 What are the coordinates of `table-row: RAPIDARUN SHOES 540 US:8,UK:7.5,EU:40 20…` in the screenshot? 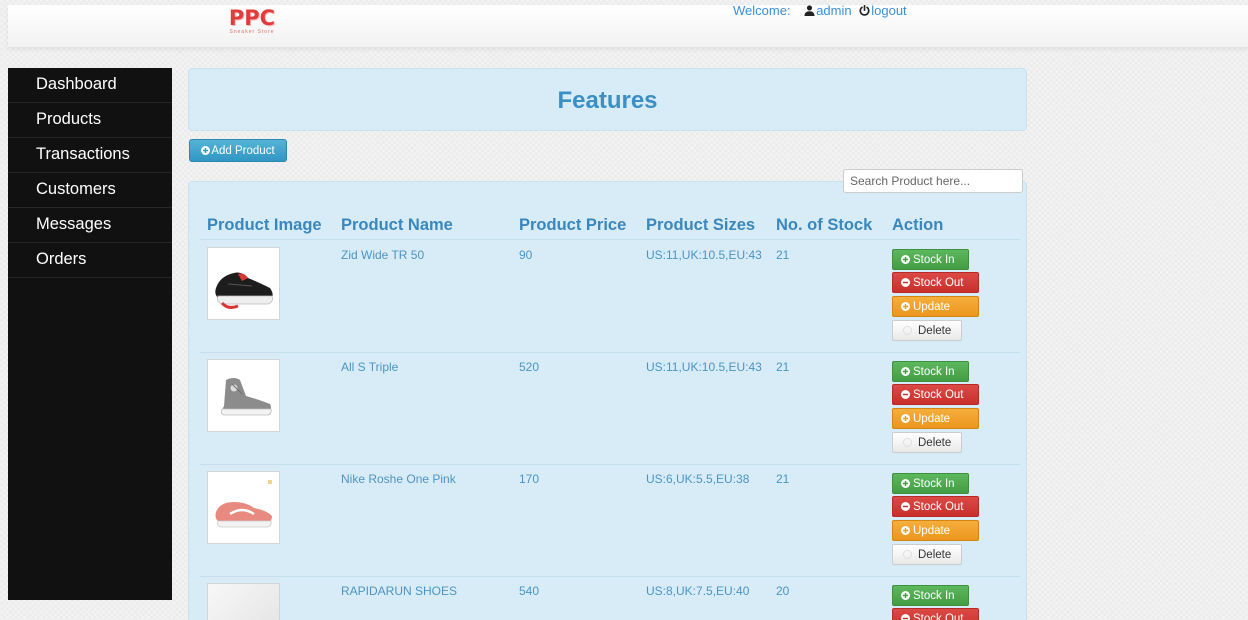 It's located at (610, 598).